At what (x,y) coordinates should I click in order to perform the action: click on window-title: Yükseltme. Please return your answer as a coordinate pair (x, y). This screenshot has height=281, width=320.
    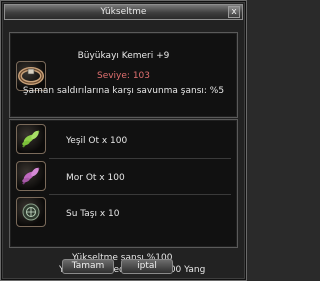
    Looking at the image, I should click on (123, 12).